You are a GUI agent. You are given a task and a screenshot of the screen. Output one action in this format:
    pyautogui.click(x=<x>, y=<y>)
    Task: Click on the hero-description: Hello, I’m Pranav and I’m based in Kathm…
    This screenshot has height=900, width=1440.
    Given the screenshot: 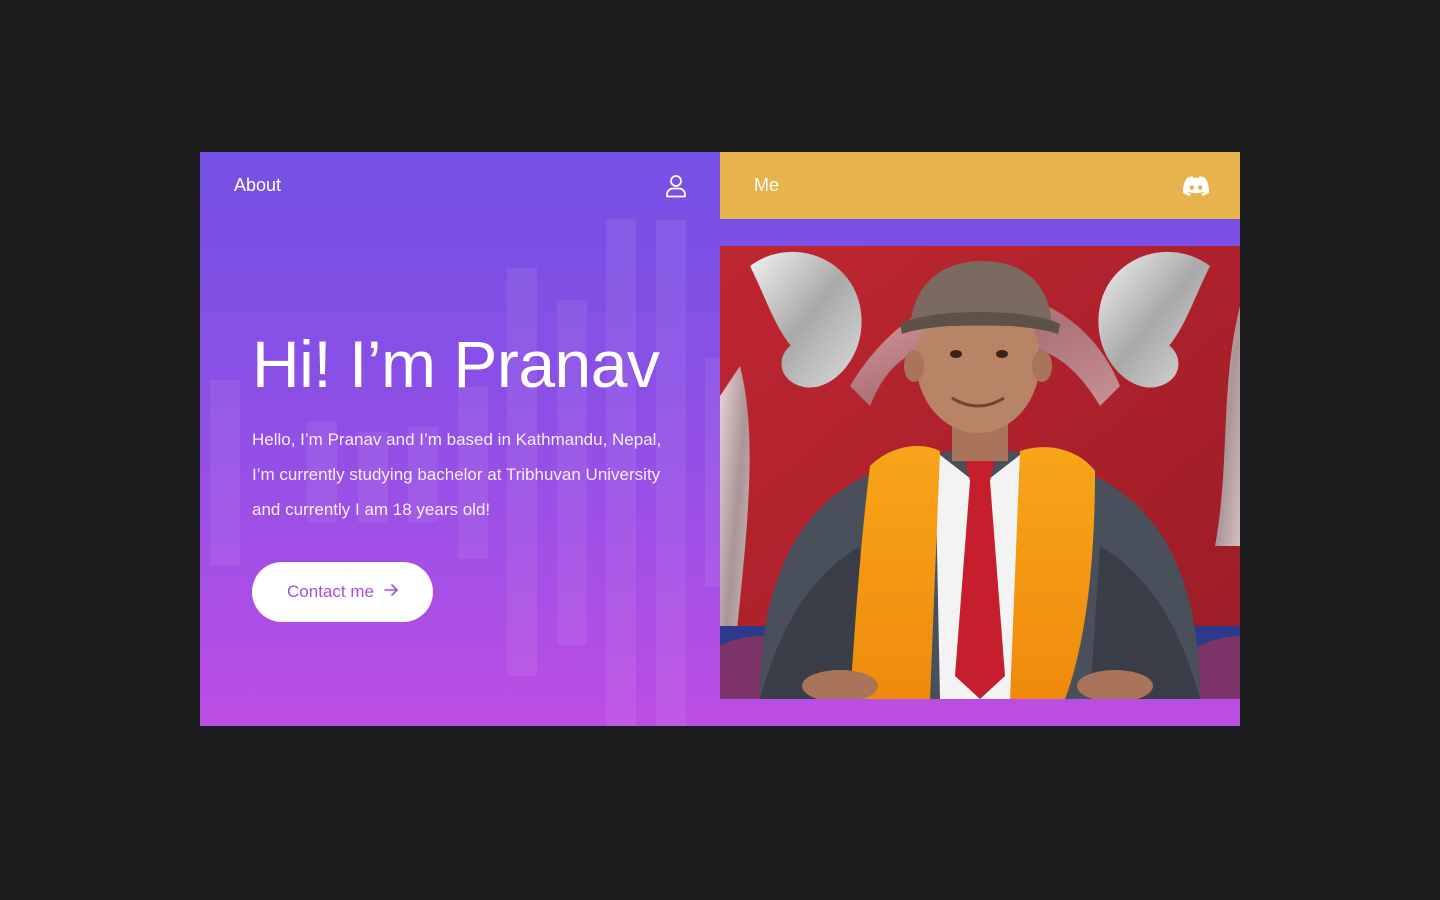 What is the action you would take?
    pyautogui.click(x=457, y=474)
    